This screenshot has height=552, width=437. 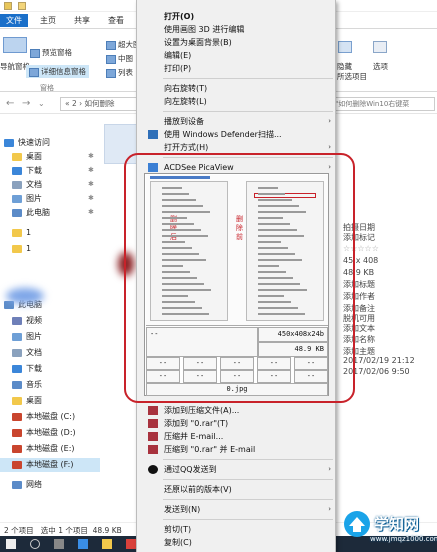 What do you see at coordinates (10, 103) in the screenshot?
I see `back-icon: ←` at bounding box center [10, 103].